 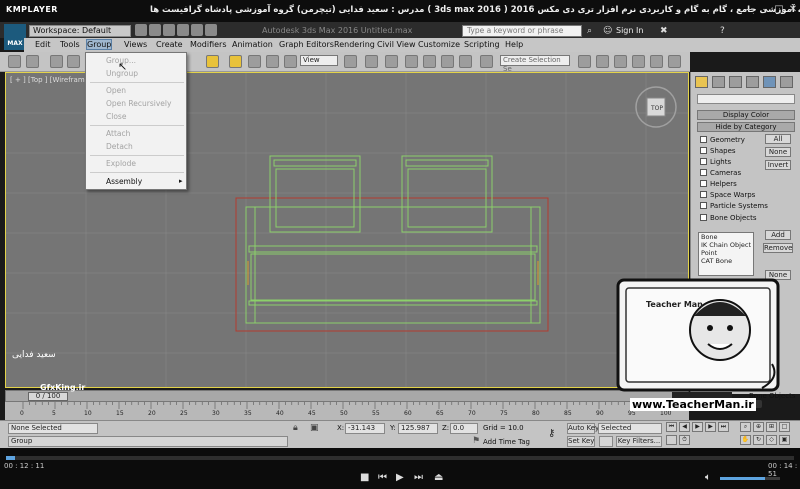 What do you see at coordinates (708, 477) in the screenshot?
I see `player-volume-icon: 🔈︎` at bounding box center [708, 477].